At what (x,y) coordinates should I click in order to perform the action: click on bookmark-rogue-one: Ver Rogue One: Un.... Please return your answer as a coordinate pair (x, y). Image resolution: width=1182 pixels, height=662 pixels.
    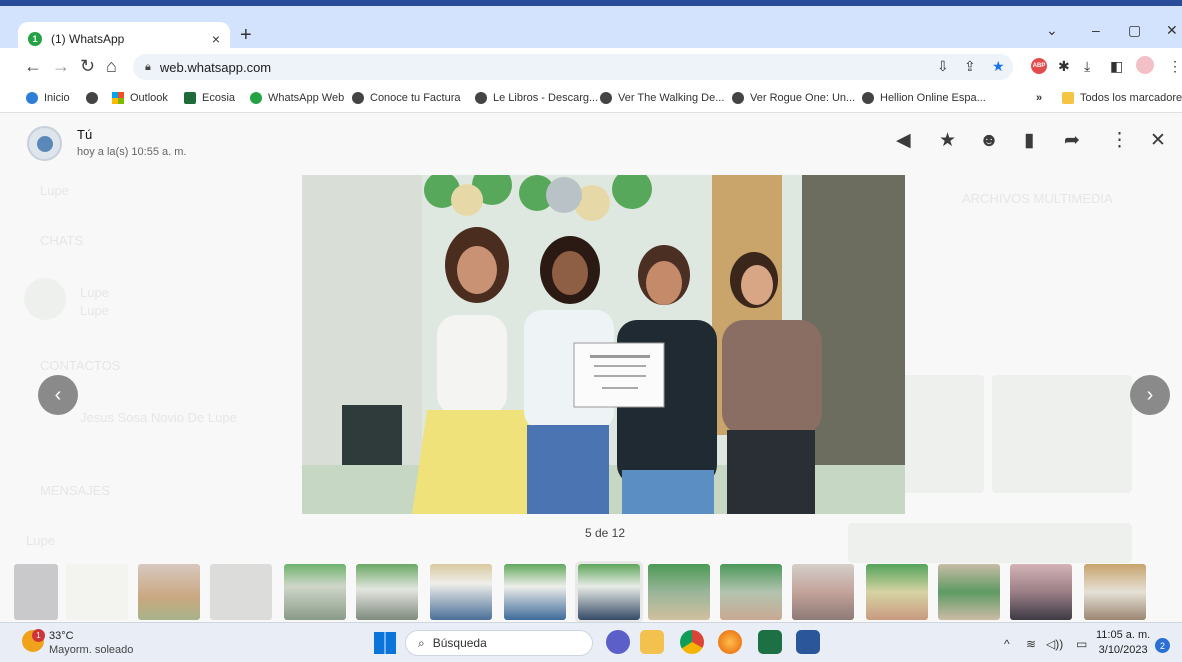
    Looking at the image, I should click on (793, 98).